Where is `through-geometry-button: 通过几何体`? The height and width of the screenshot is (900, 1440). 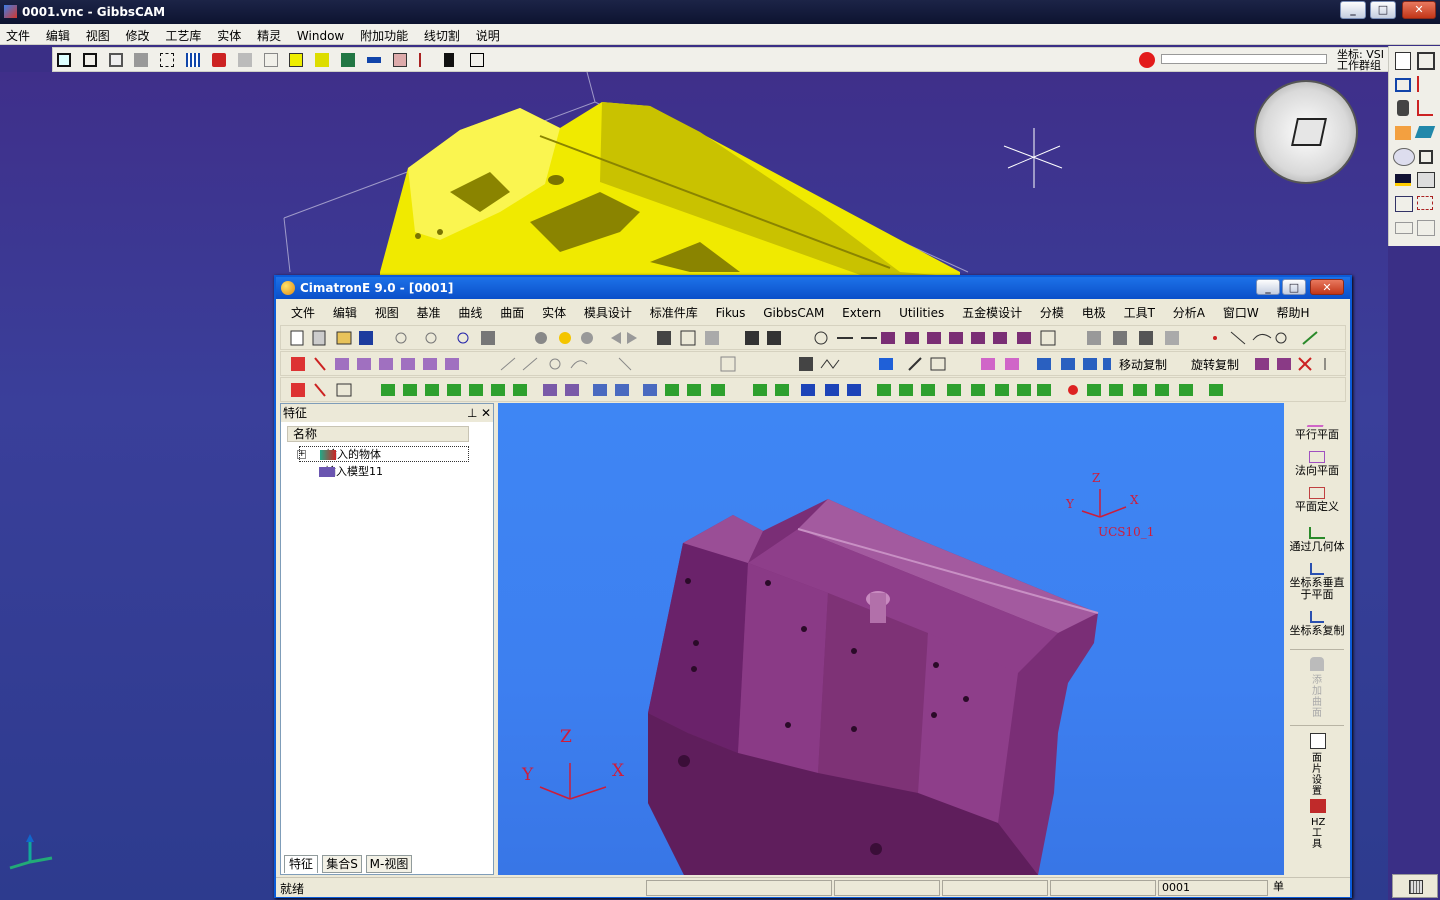 through-geometry-button: 通过几何体 is located at coordinates (1317, 540).